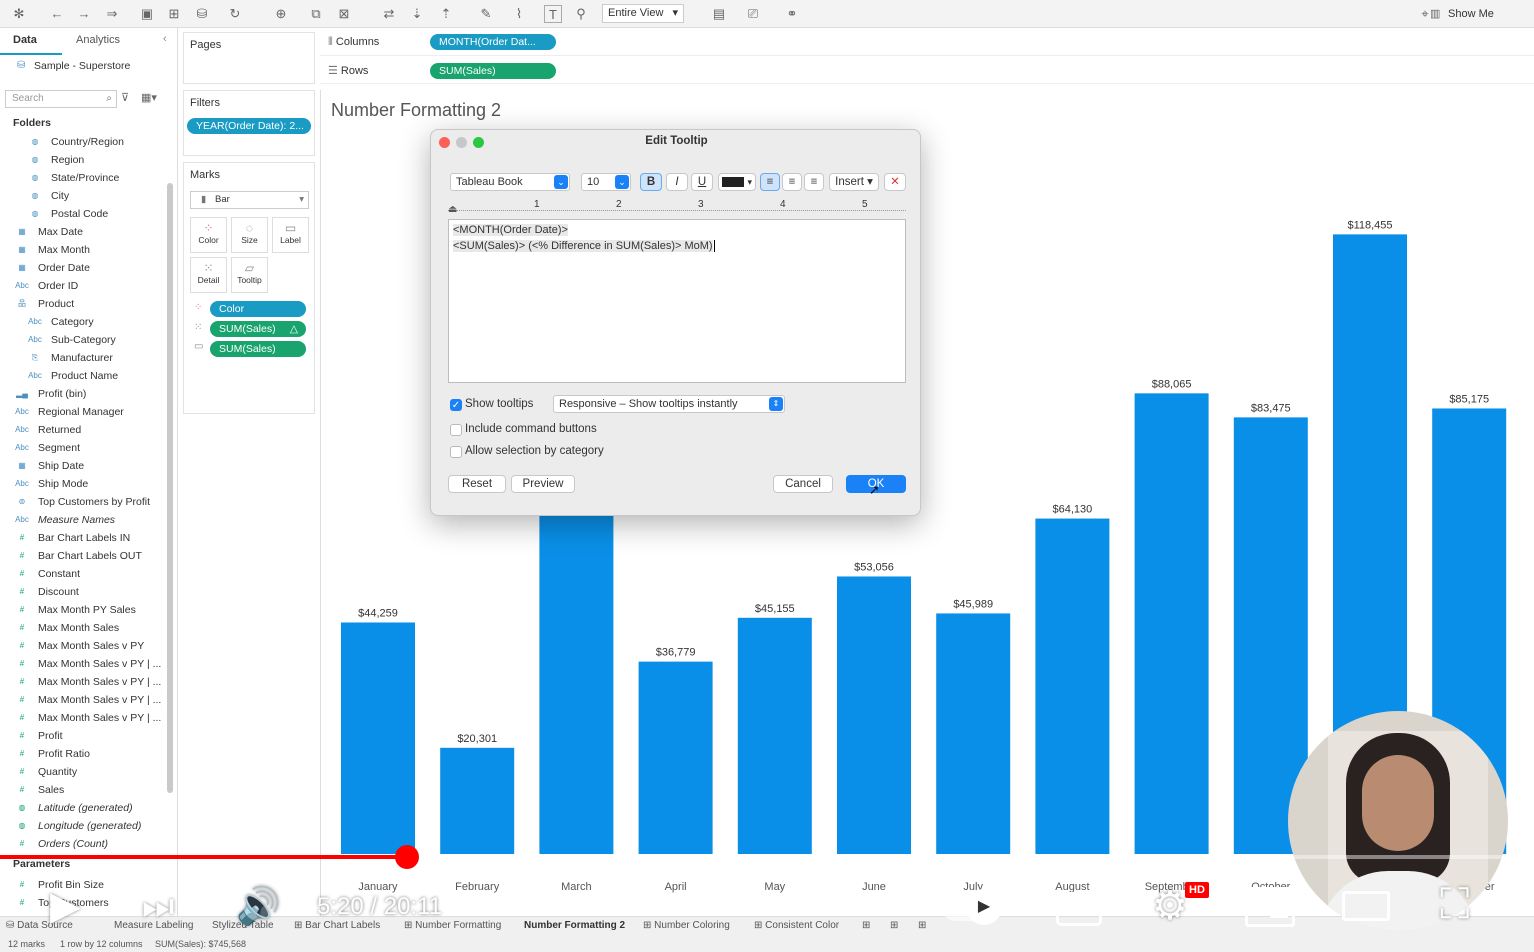  What do you see at coordinates (972, 907) in the screenshot?
I see `autoplay-toggle: ▶` at bounding box center [972, 907].